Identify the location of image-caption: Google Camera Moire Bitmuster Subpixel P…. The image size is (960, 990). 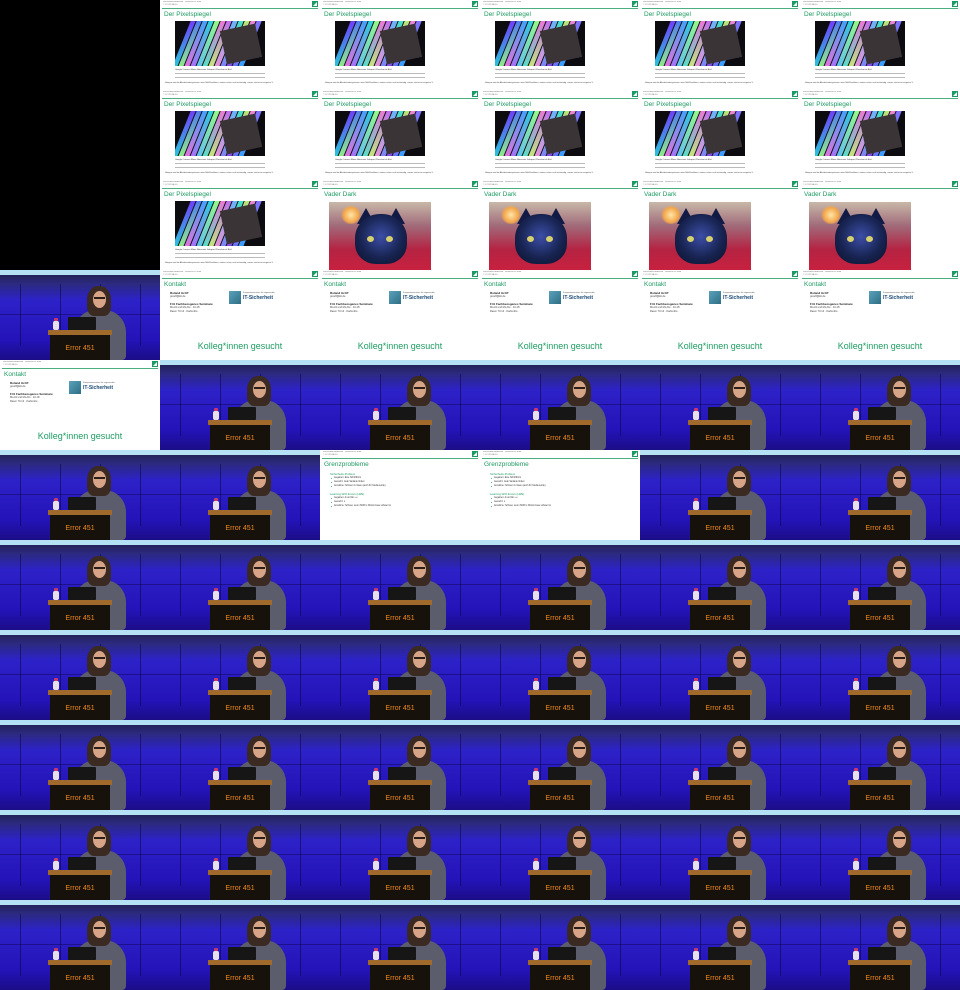
(203, 70).